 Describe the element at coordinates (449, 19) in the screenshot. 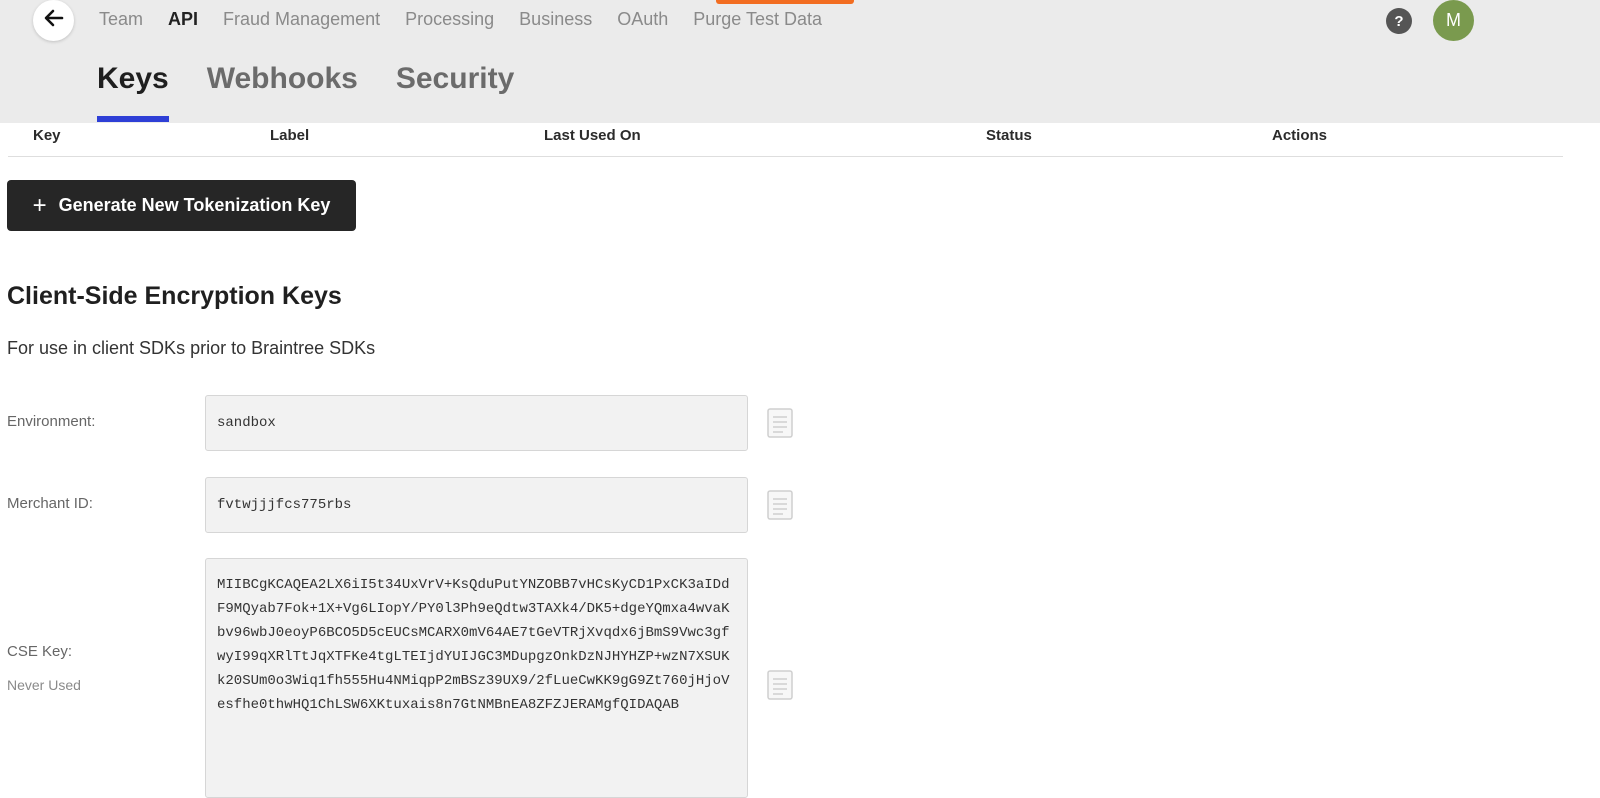

I see `nav-processing: Processing` at that location.